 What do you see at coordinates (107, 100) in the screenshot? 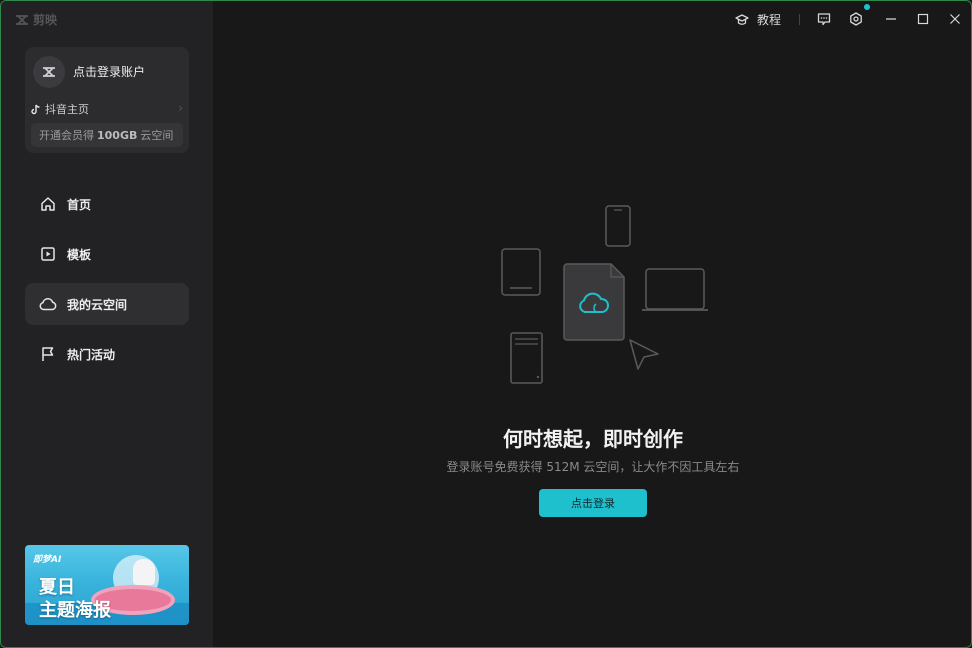
I see `account-card: 点击登录账户 抖音主页 › 开通会员得 100GB 云空间` at bounding box center [107, 100].